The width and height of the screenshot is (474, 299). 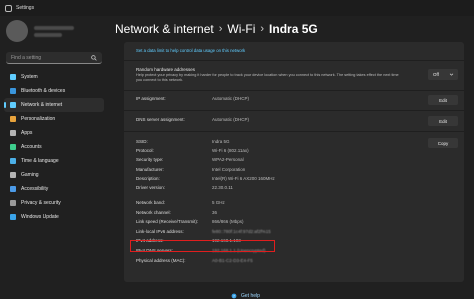 I want to click on window-title: Settings, so click(x=25, y=8).